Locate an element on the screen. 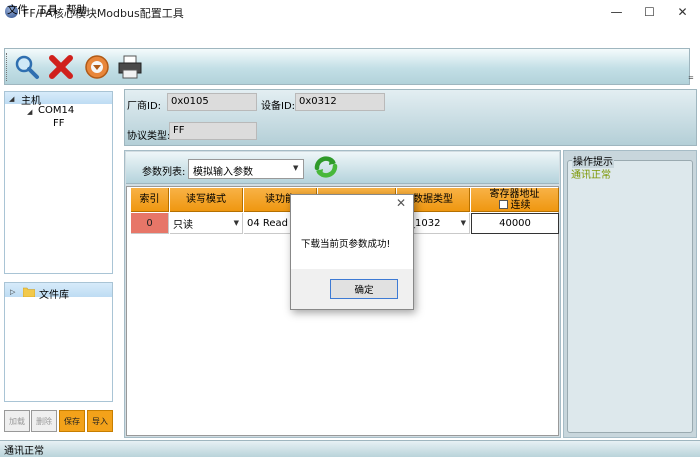 Image resolution: width=700 pixels, height=457 pixels. vendor-id-label: 厂商ID: is located at coordinates (144, 106).